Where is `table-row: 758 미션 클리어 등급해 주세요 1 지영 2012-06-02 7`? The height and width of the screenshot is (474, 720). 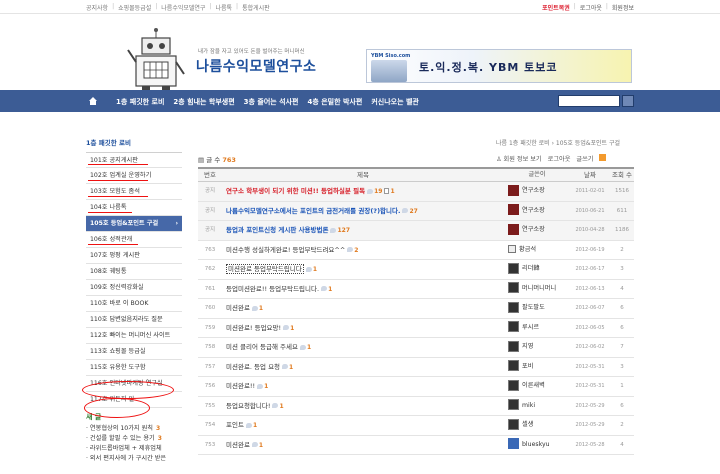
table-row: 758 미션 클리어 등급해 주세요 1 지영 2012-06-02 7 is located at coordinates (416, 348).